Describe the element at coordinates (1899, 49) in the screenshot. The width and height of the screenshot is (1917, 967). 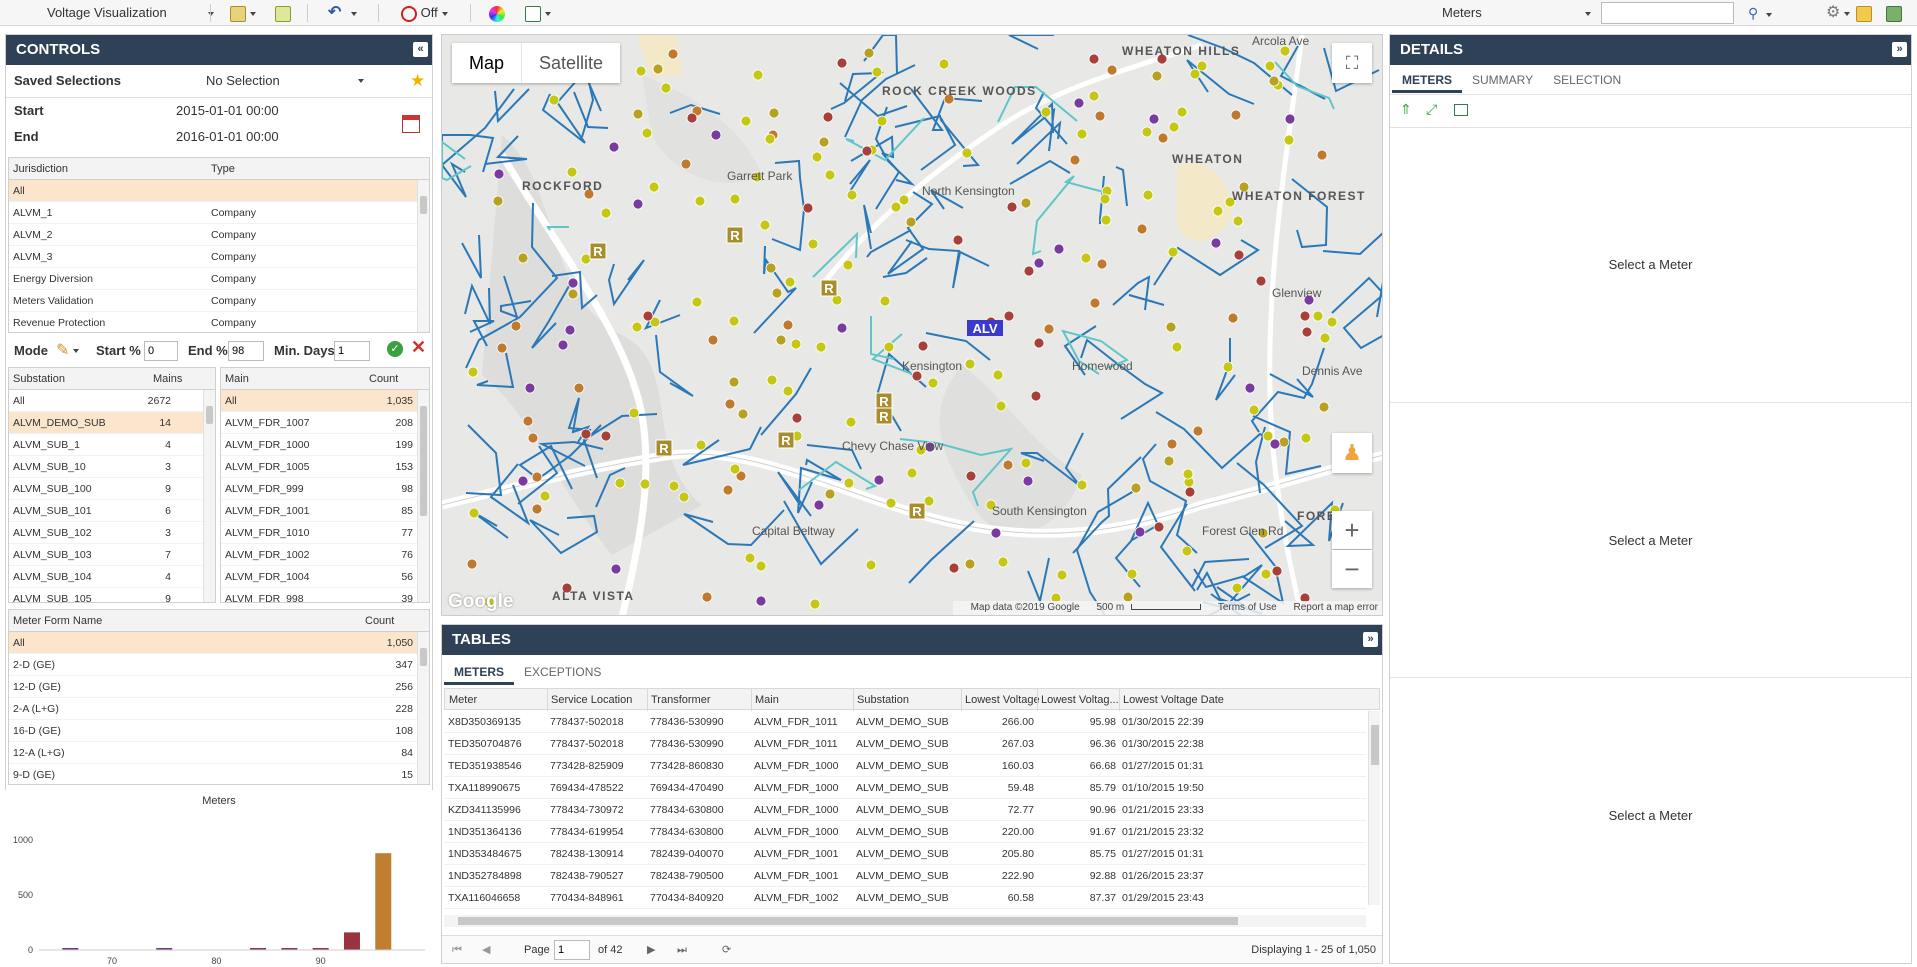
I see `collapse-right-button: »` at that location.